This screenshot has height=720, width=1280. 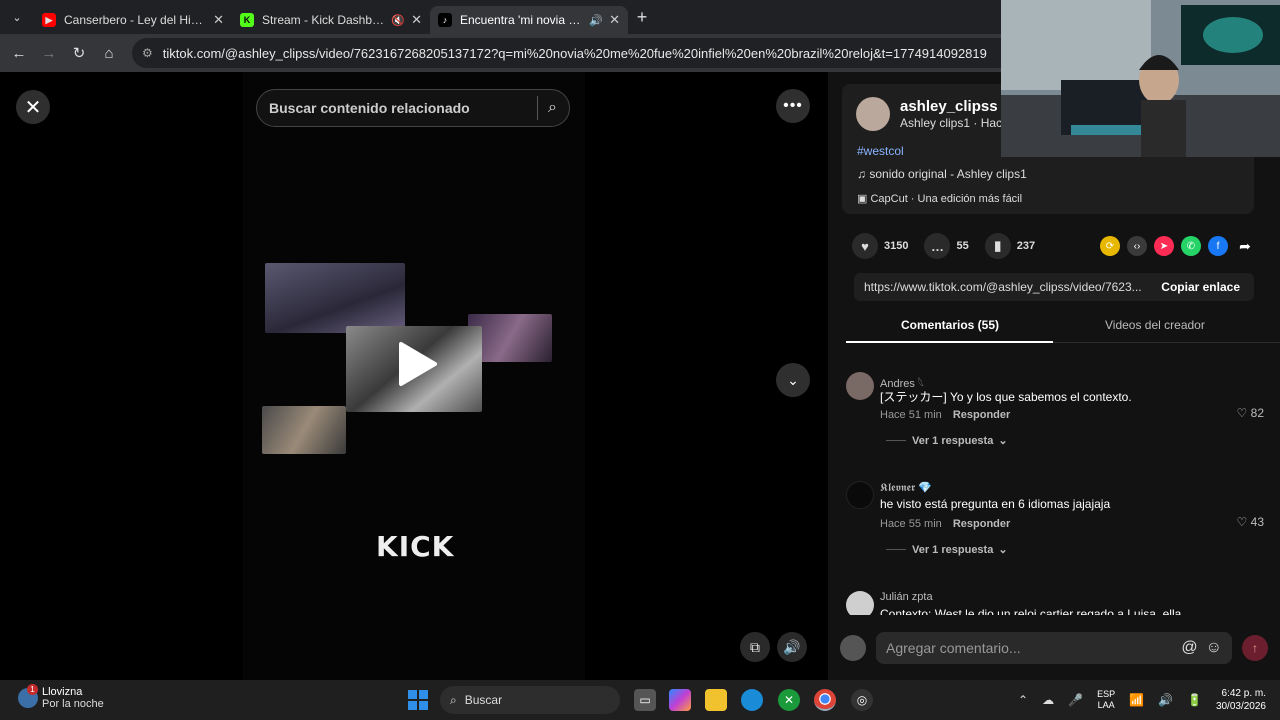 I want to click on search-divider, so click(x=538, y=108).